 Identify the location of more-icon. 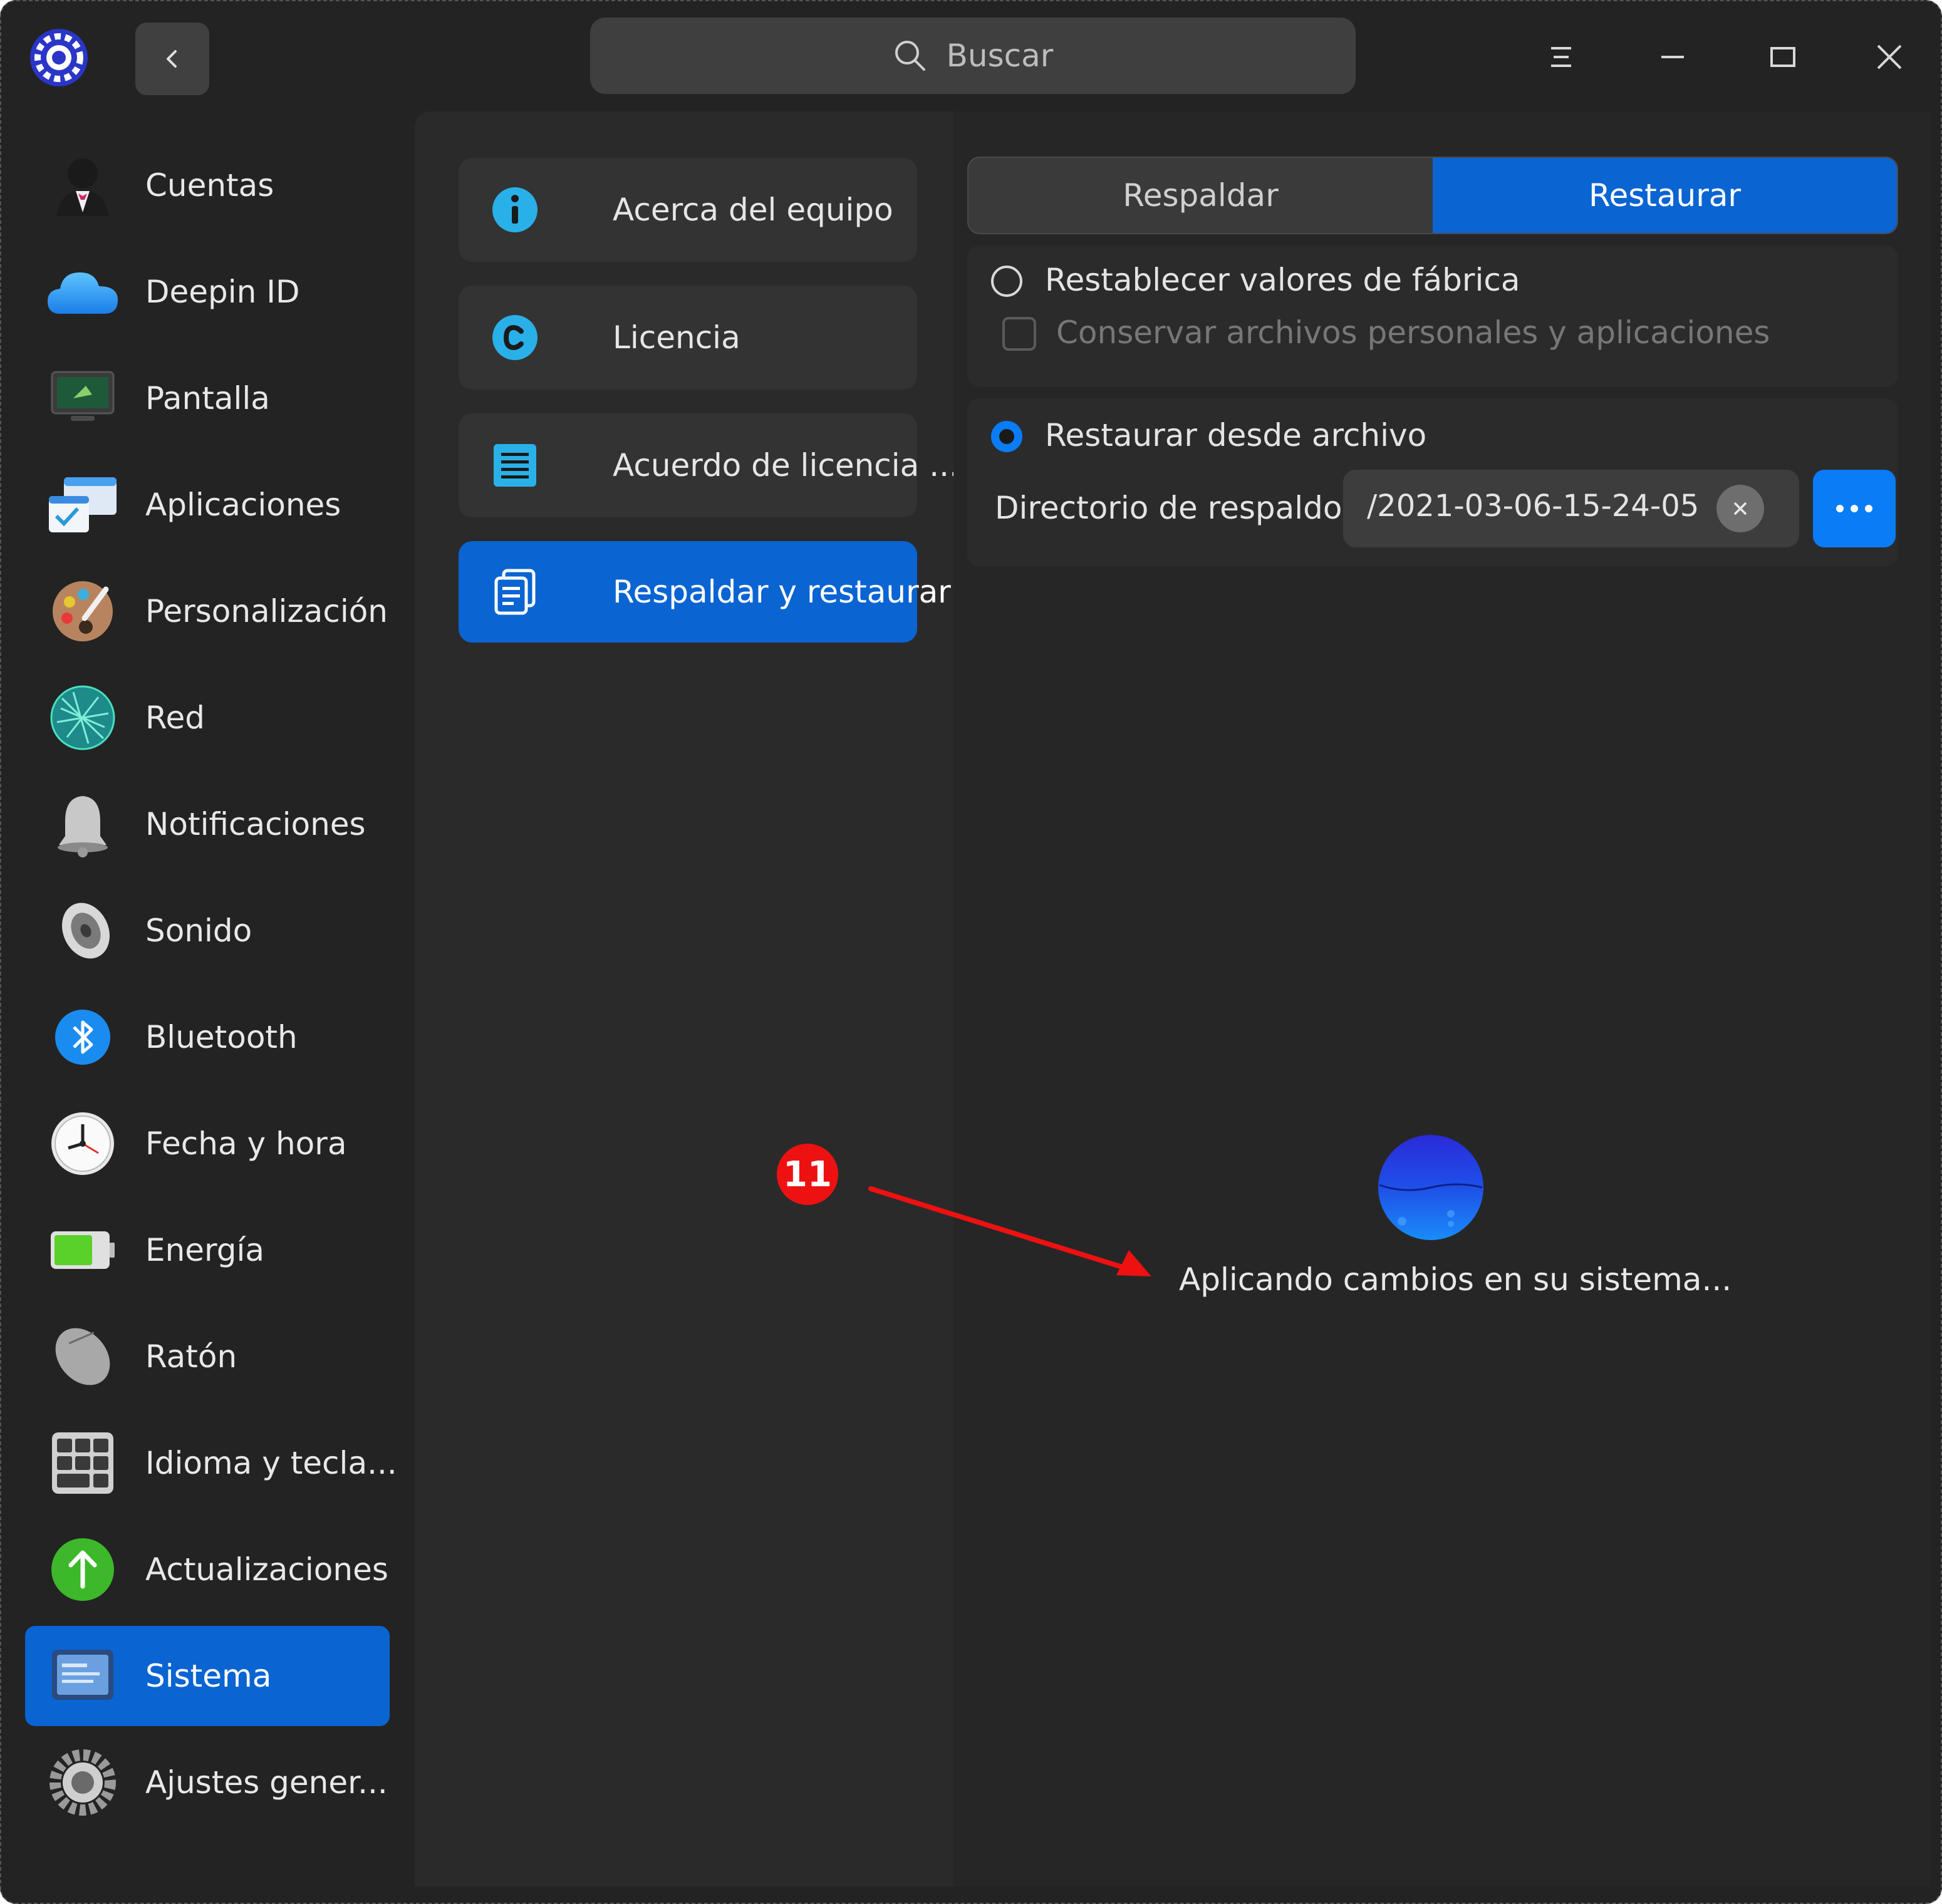
(1854, 508).